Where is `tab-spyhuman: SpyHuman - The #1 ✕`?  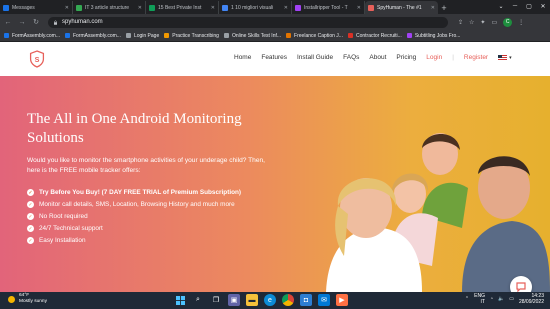
tab-spyhuman: SpyHuman - The #1 ✕ is located at coordinates (401, 7).